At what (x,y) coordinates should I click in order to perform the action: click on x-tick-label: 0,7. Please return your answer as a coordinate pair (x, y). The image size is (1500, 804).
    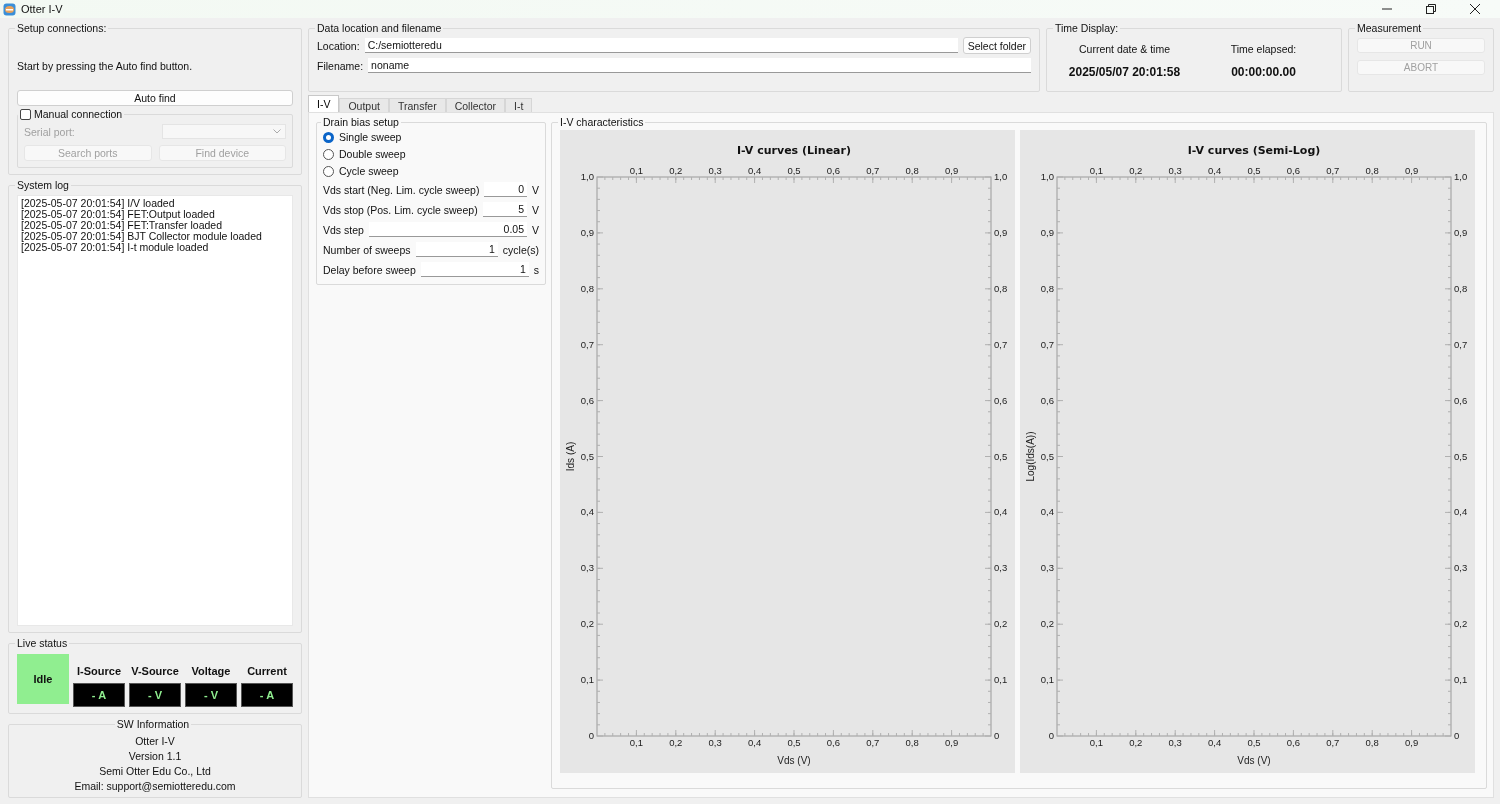
    Looking at the image, I should click on (873, 170).